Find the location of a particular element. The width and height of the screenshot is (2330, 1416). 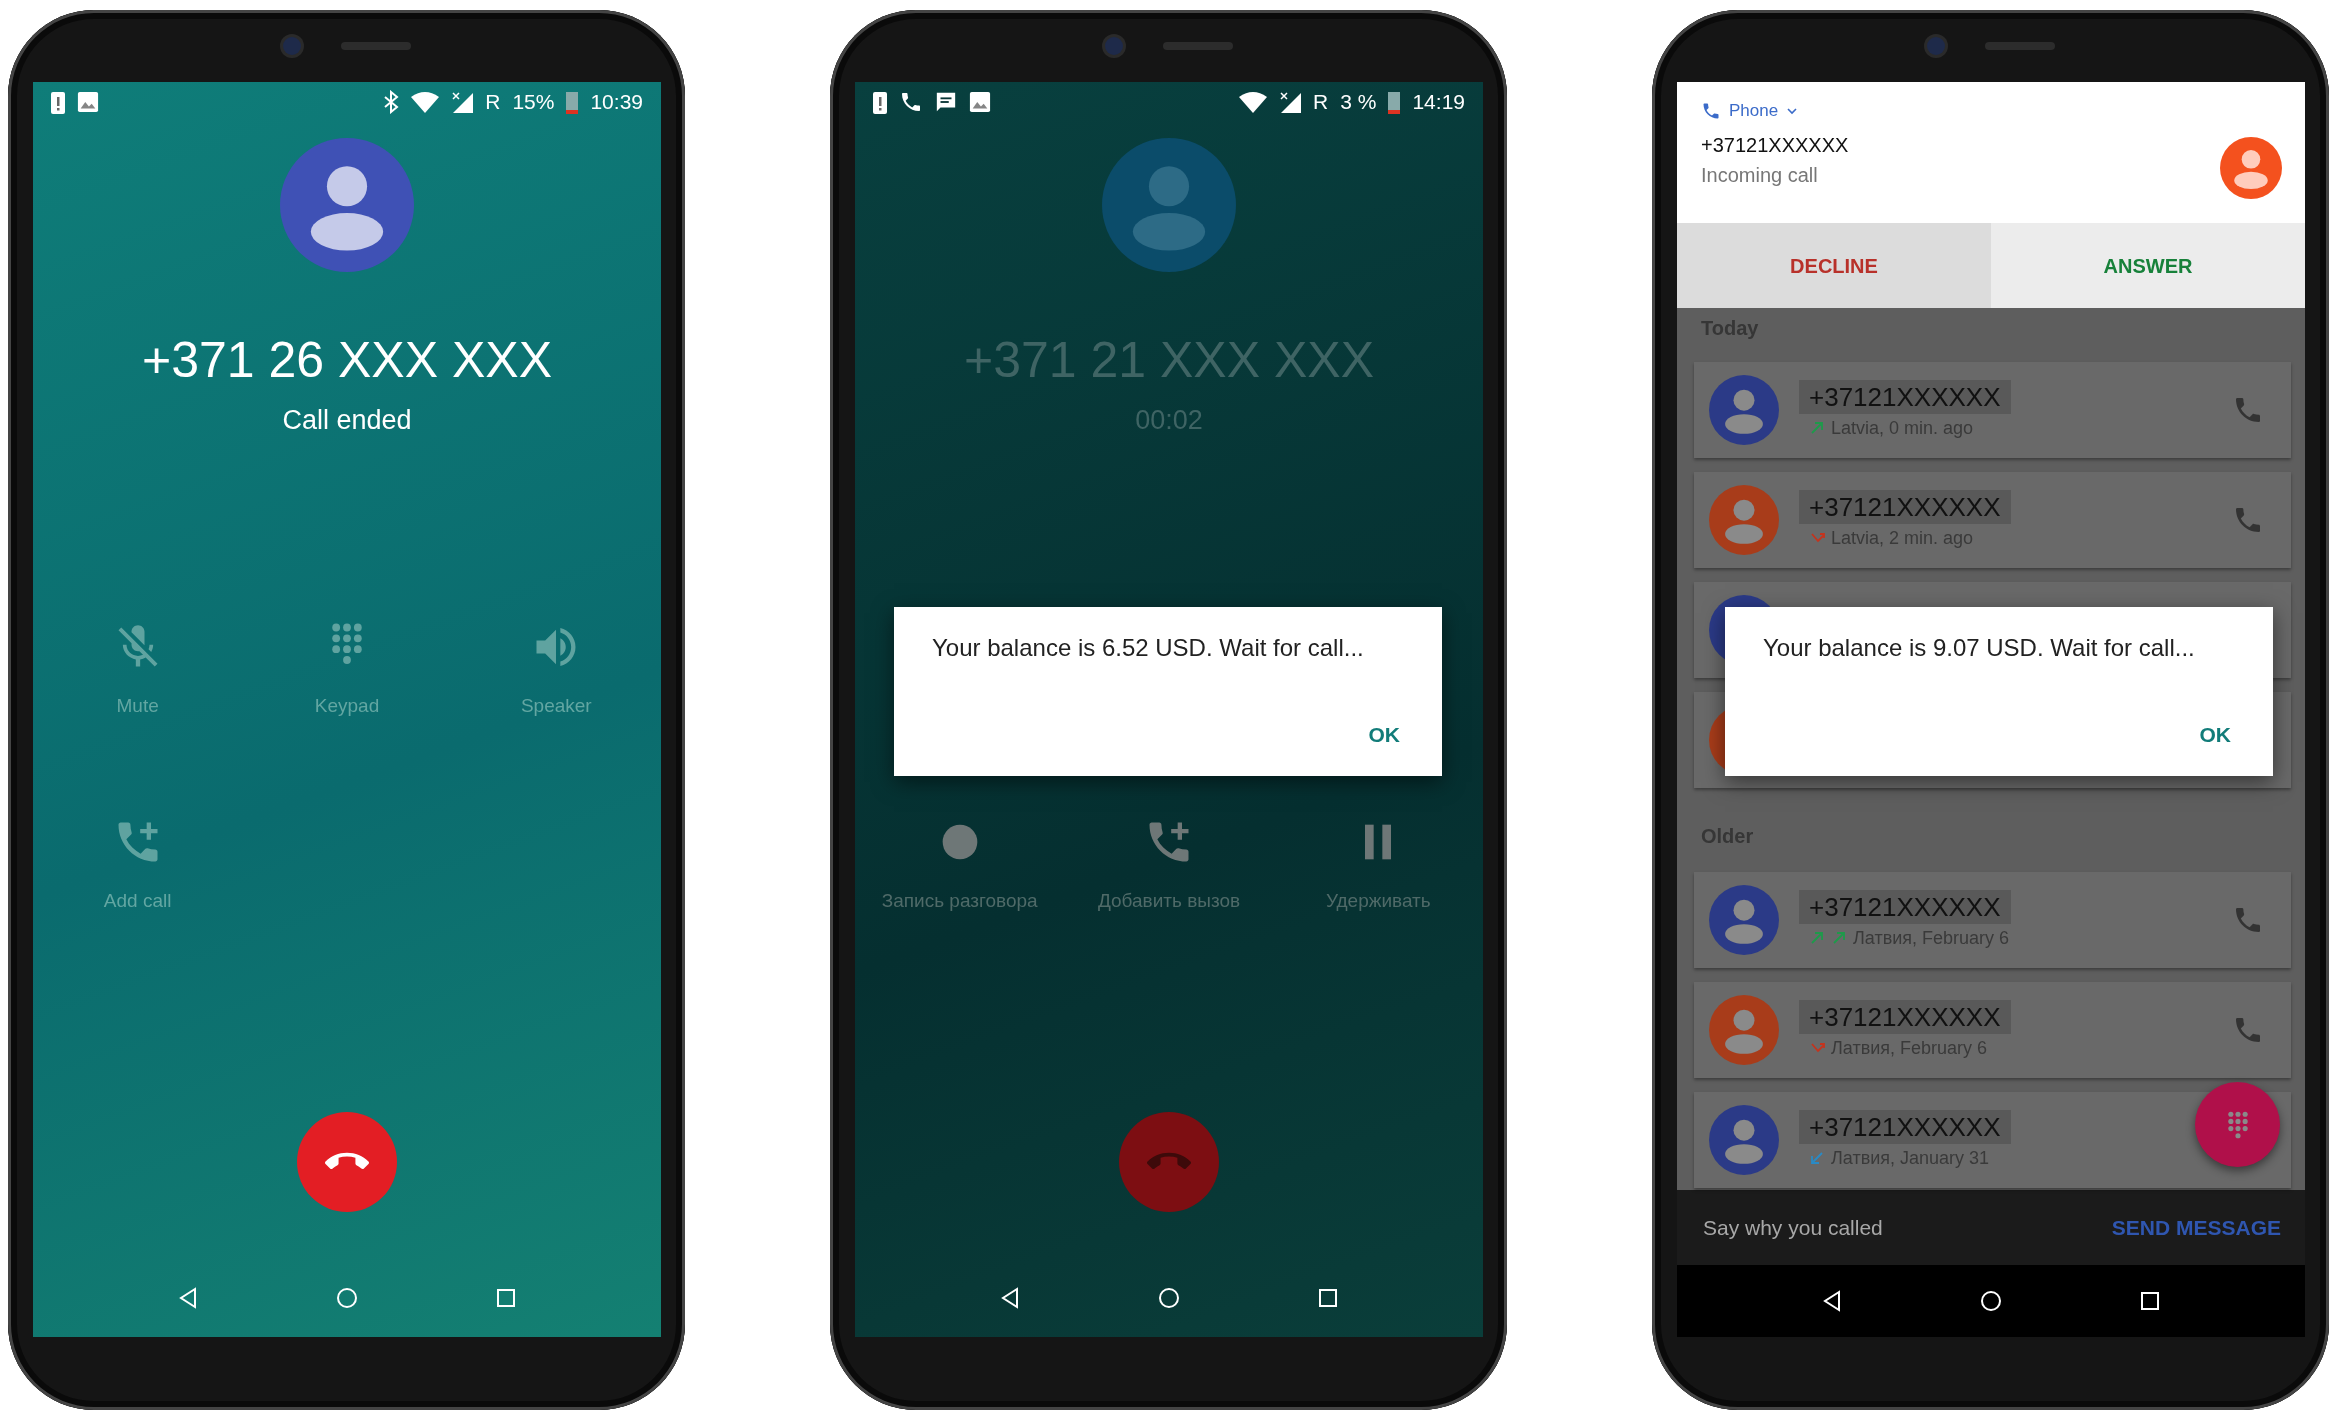

call-status: Incoming call is located at coordinates (1760, 175).